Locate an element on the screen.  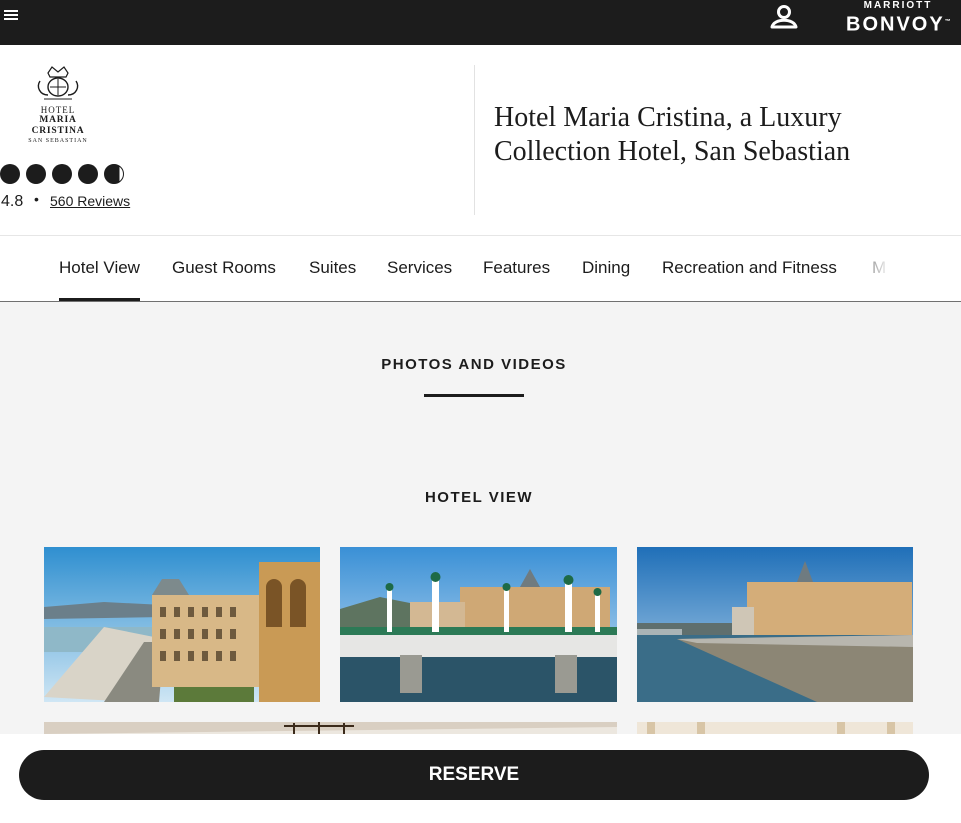
marriott-bonvoy-logo: MARRIOTT BONVOY™ is located at coordinates (899, 18).